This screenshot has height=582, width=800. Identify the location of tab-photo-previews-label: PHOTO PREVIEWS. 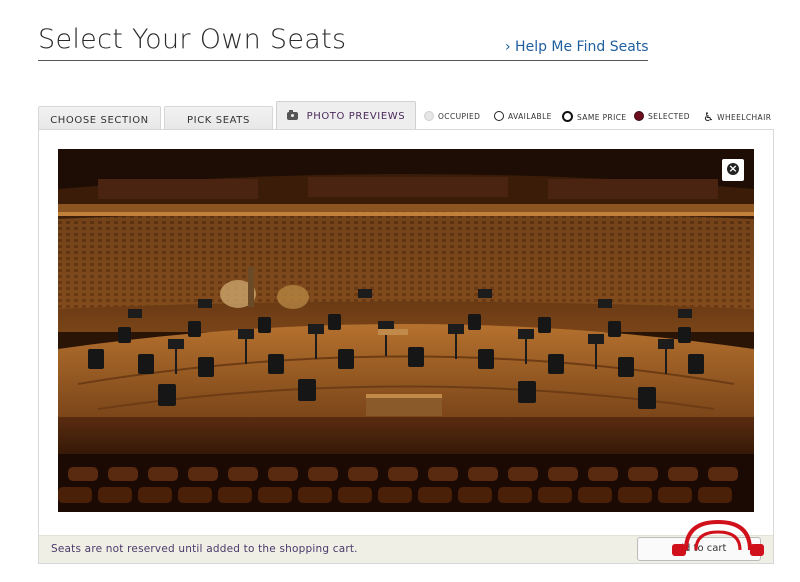
(356, 116).